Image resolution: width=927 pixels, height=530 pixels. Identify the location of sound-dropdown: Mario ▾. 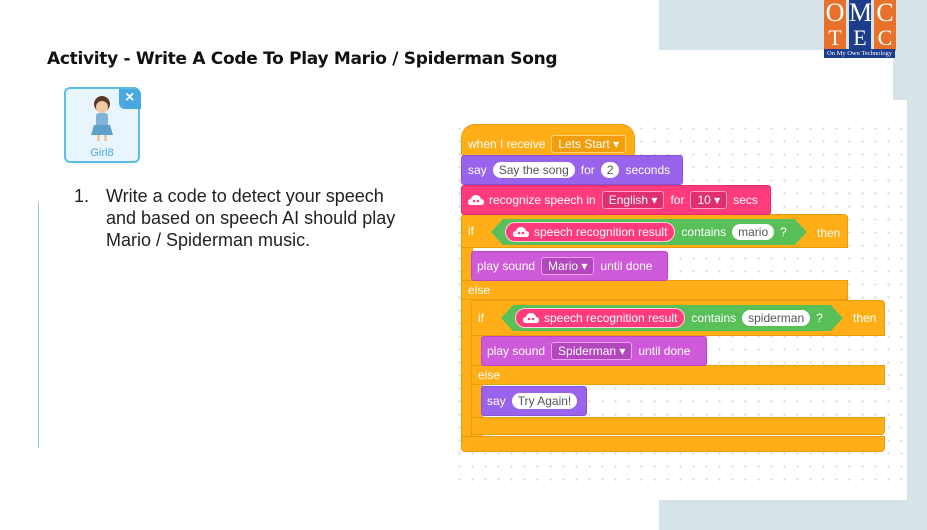
(568, 266).